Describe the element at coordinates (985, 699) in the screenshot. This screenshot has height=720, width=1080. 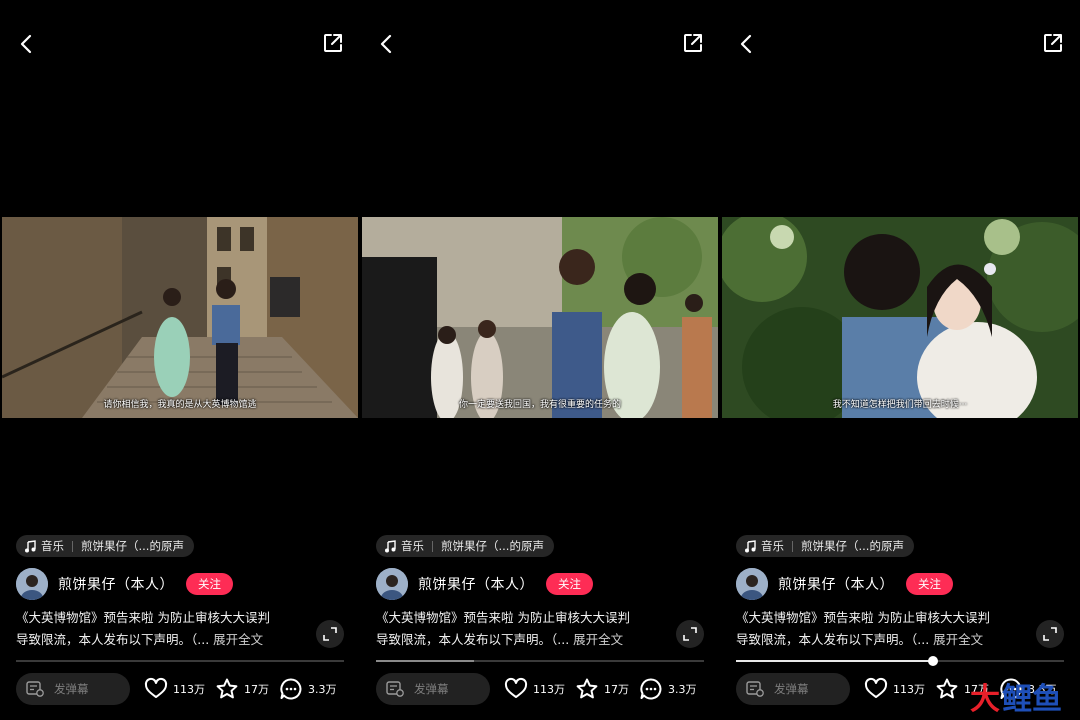
I see `watermark-char-1: 大` at that location.